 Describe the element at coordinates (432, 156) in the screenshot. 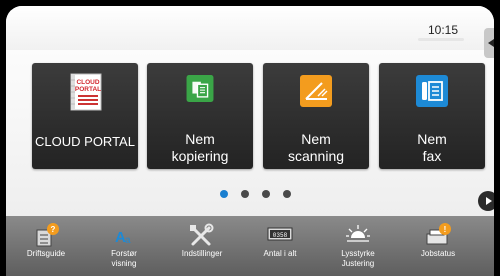

I see `tile-label-line: fax` at that location.